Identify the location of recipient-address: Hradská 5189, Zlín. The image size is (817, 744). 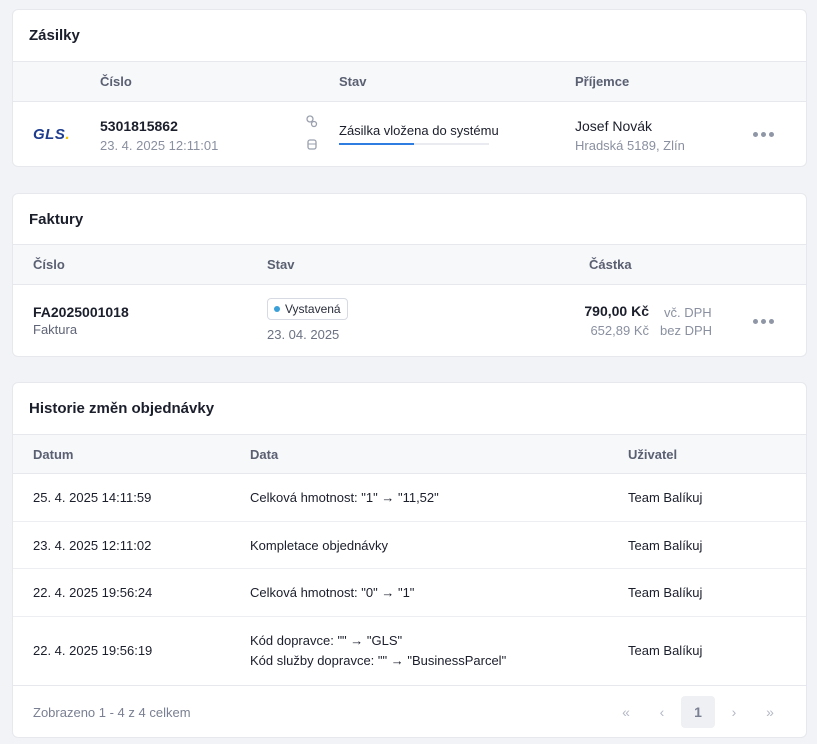
(630, 145).